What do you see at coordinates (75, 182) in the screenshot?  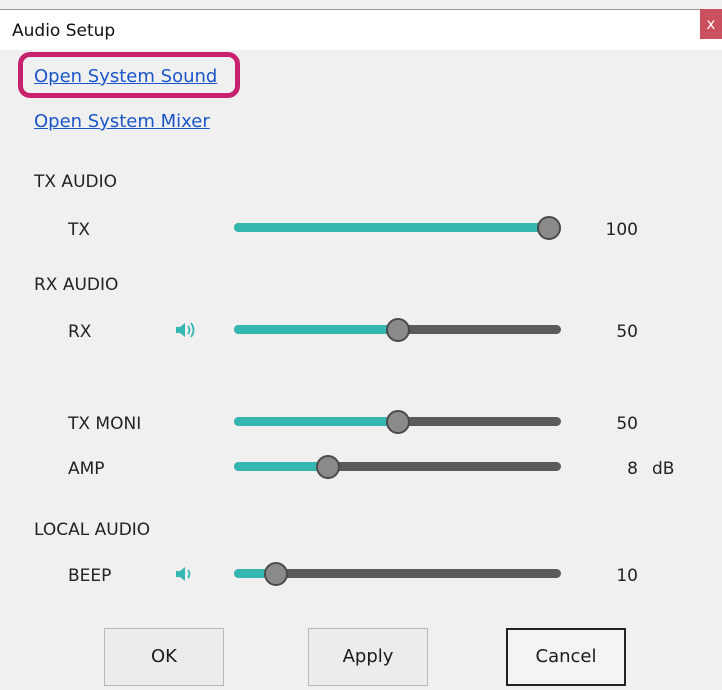 I see `tx-audio-heading: TX AUDIO` at bounding box center [75, 182].